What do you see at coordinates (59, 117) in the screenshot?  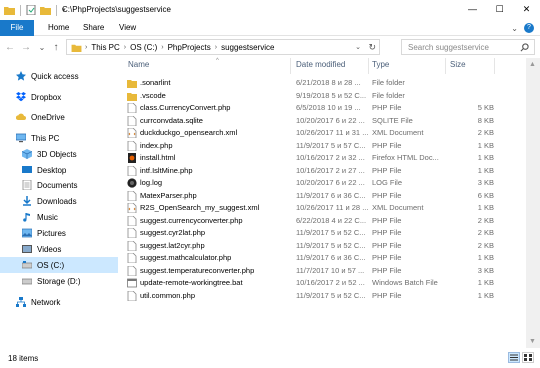 I see `nav-item-onedrive: OneDrive` at bounding box center [59, 117].